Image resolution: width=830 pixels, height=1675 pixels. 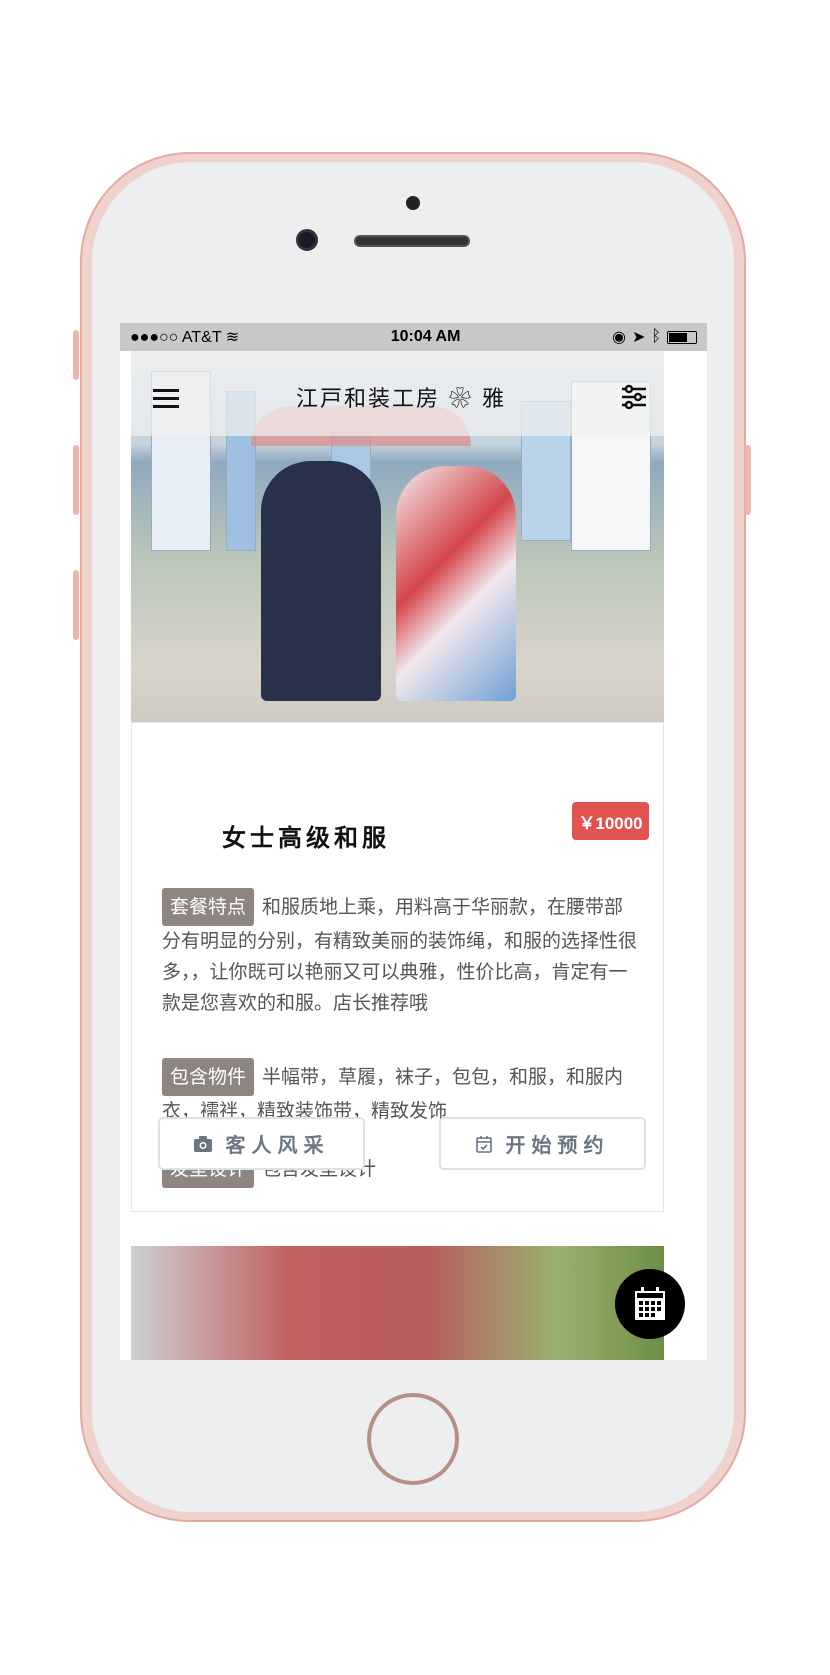 What do you see at coordinates (306, 837) in the screenshot?
I see `product-title: 女士高级和服` at bounding box center [306, 837].